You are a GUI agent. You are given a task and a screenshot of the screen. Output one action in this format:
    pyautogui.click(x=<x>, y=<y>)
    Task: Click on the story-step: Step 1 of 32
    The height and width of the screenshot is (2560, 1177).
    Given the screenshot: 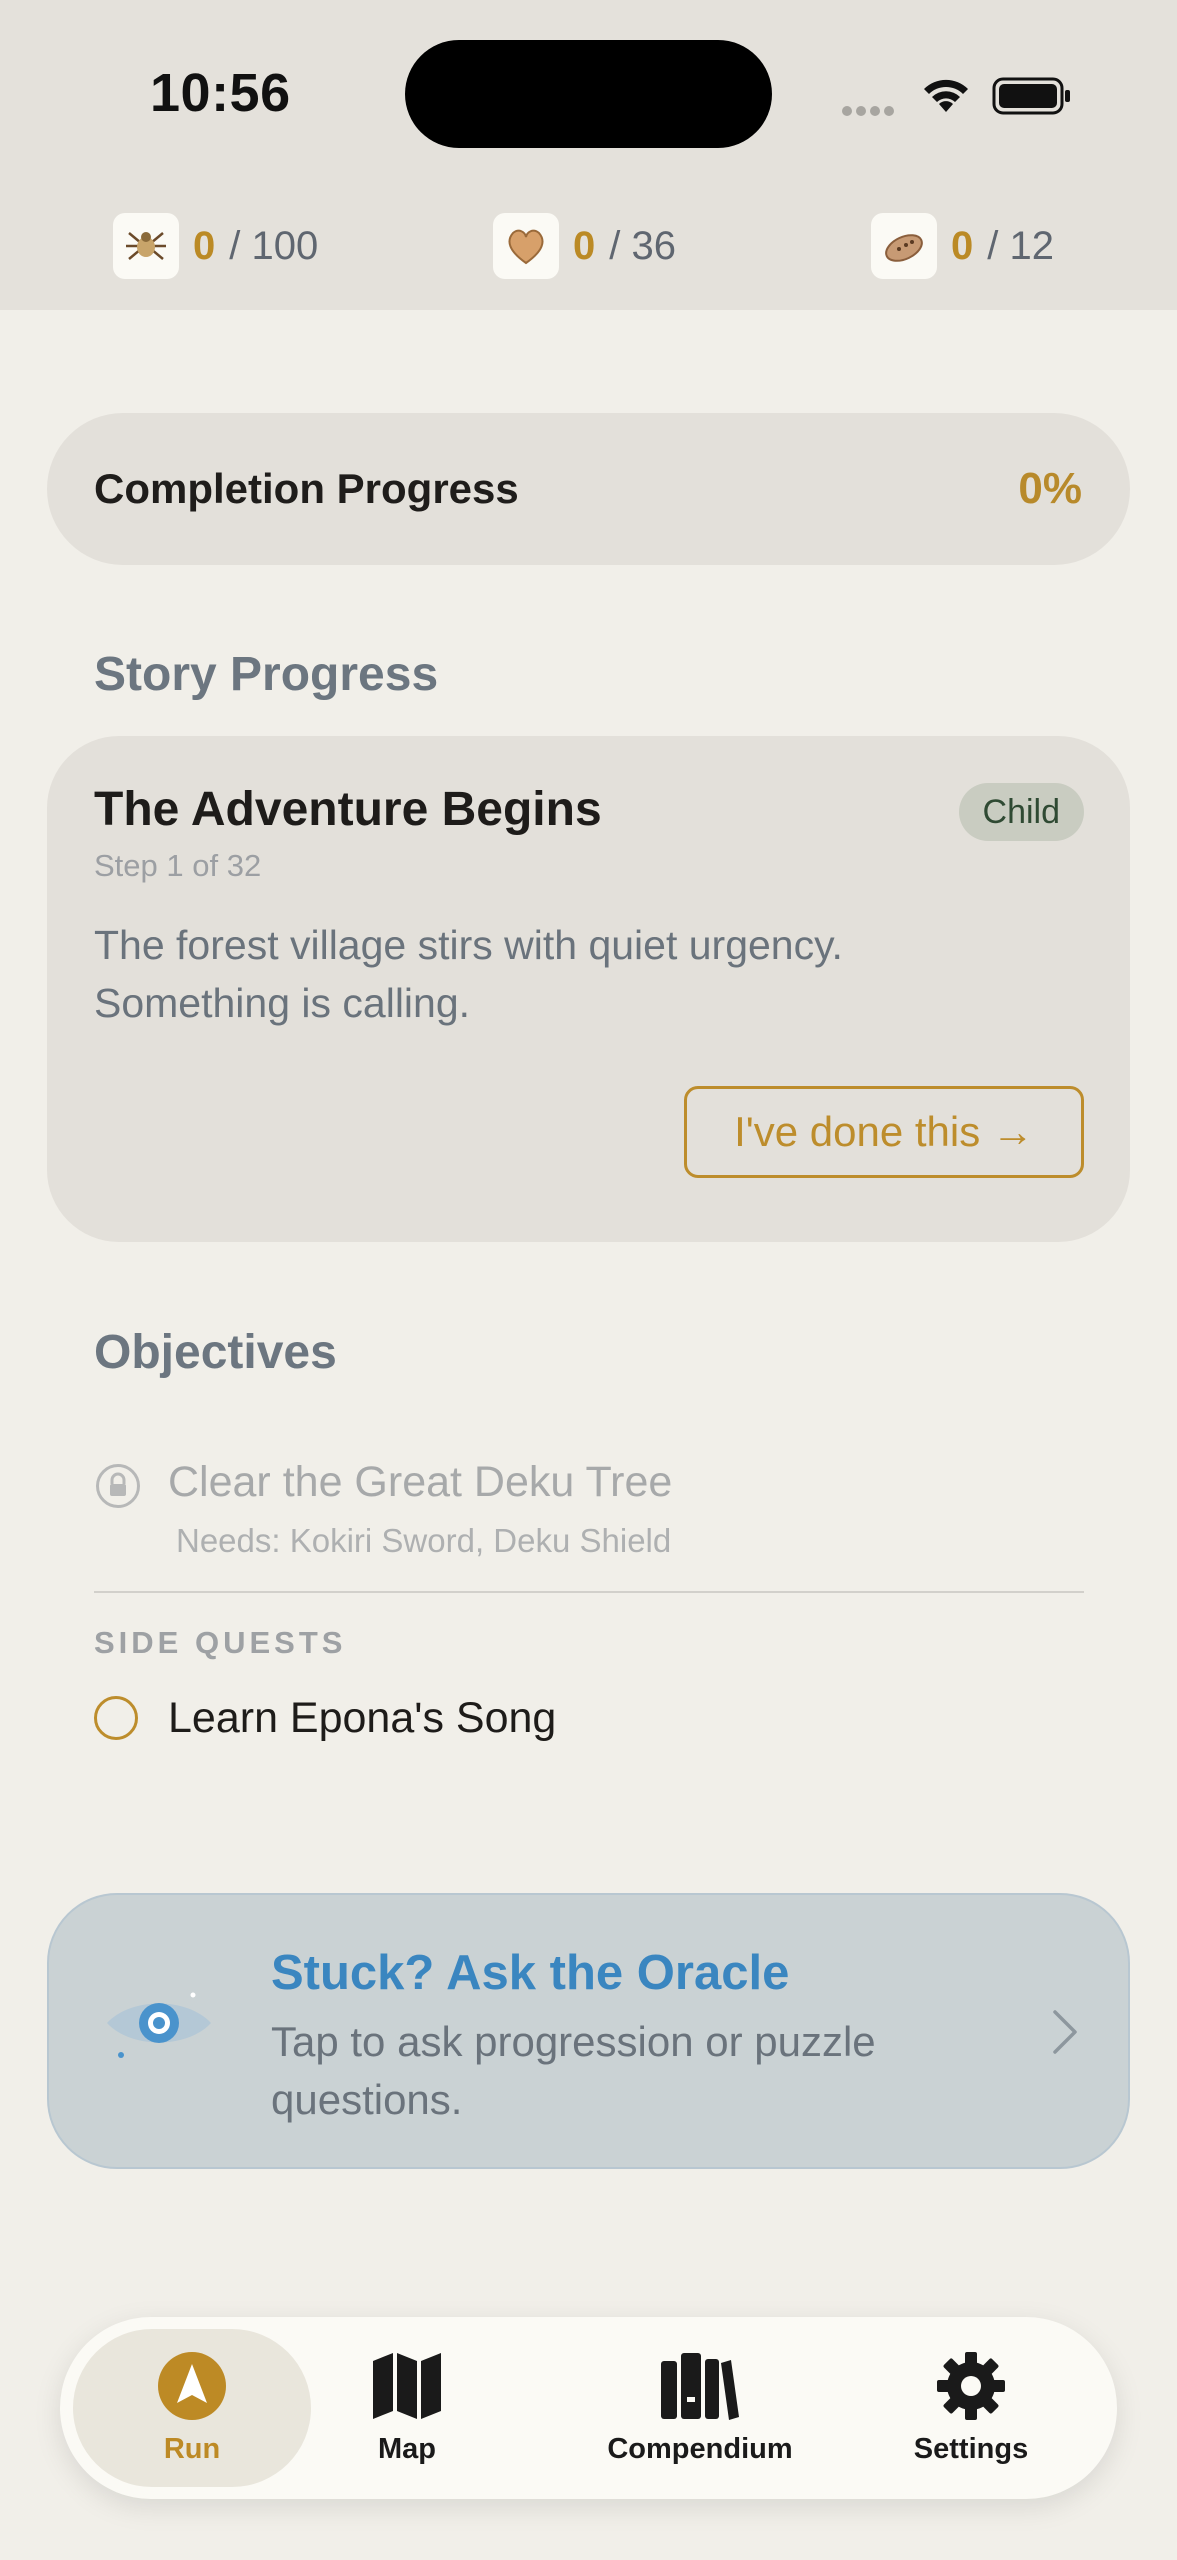 What is the action you would take?
    pyautogui.click(x=178, y=865)
    